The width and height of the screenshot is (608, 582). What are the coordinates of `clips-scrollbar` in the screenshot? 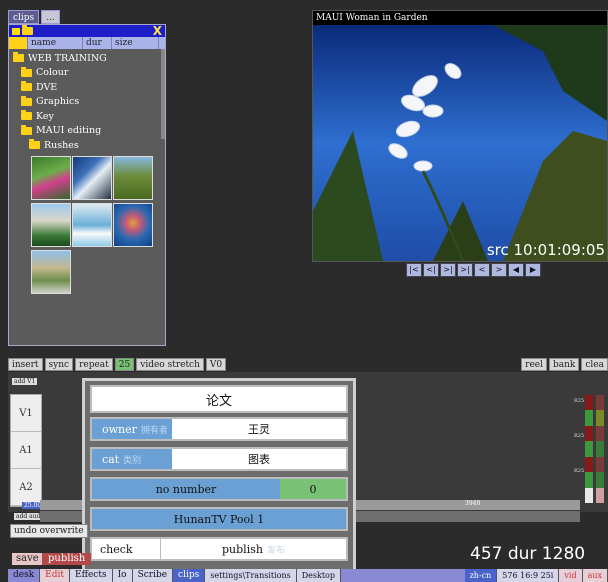 It's located at (163, 94).